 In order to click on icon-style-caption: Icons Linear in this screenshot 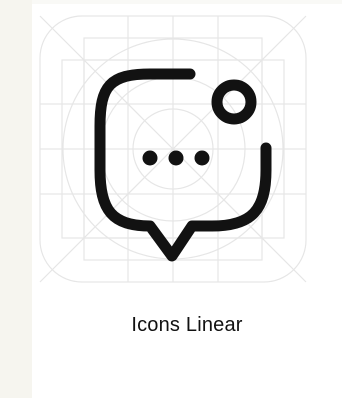, I will do `click(187, 325)`.